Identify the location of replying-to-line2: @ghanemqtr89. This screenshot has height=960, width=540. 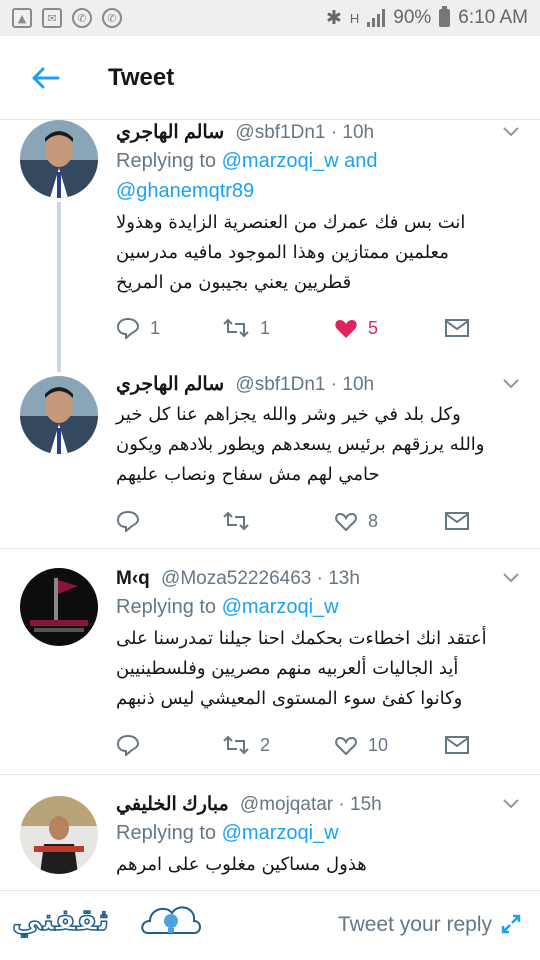
(318, 191).